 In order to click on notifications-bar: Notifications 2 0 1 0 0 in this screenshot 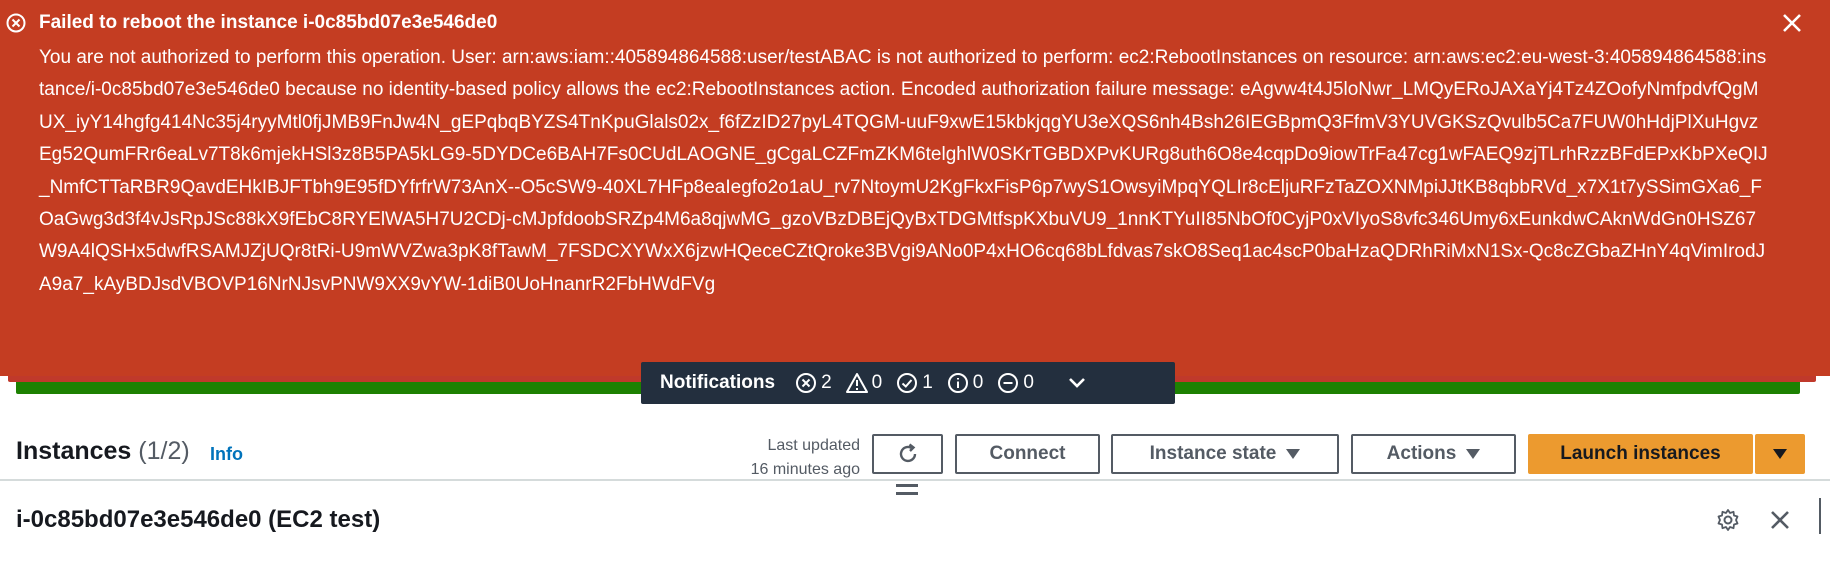, I will do `click(908, 383)`.